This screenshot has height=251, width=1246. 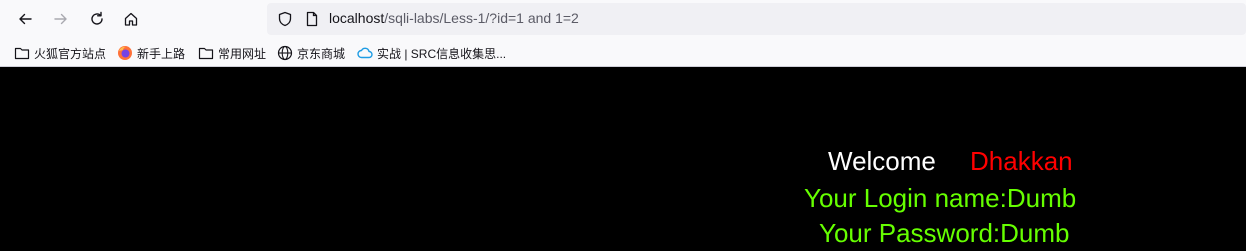 I want to click on cloud-icon, so click(x=365, y=53).